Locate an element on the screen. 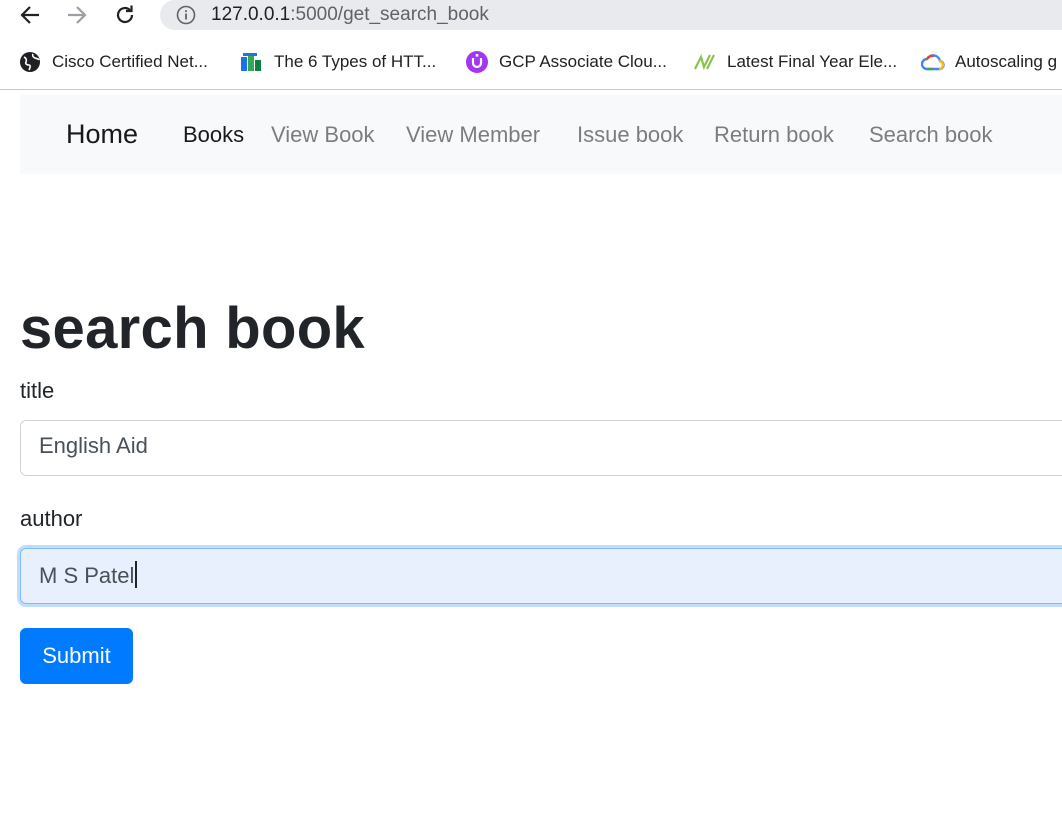 The image size is (1062, 828). forward-arrow-icon is located at coordinates (77, 15).